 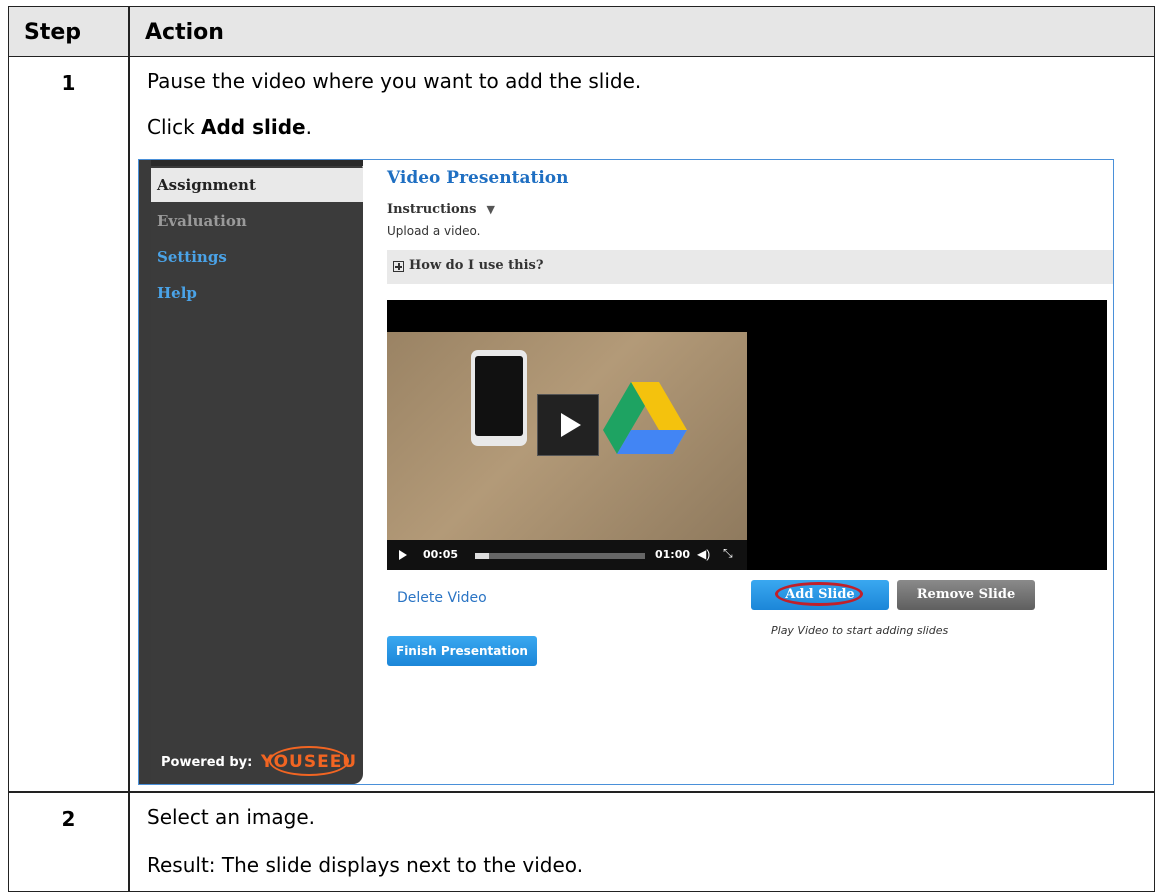 What do you see at coordinates (462, 651) in the screenshot?
I see `finish-presentation-button: Finish Presentation` at bounding box center [462, 651].